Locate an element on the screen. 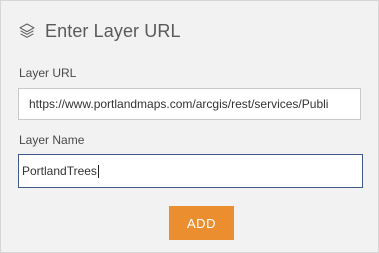 This screenshot has width=379, height=253. panel-header: Enter Layer URL is located at coordinates (99, 31).